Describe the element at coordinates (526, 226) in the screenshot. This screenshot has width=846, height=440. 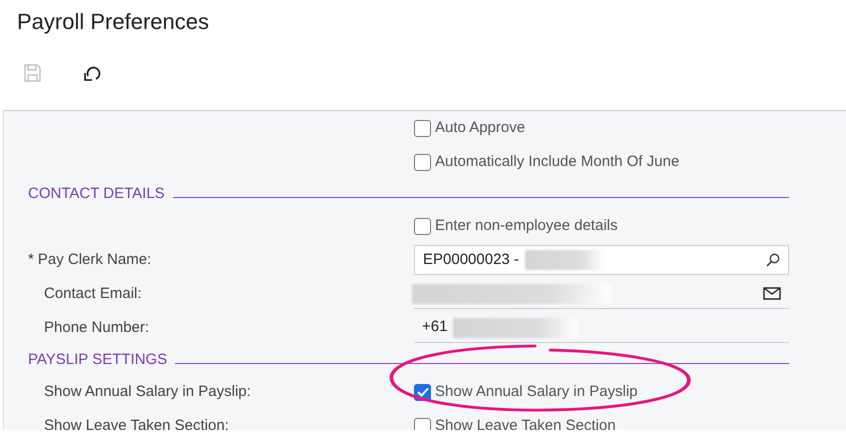
I see `checkbox-label: Enter non-employee details` at that location.